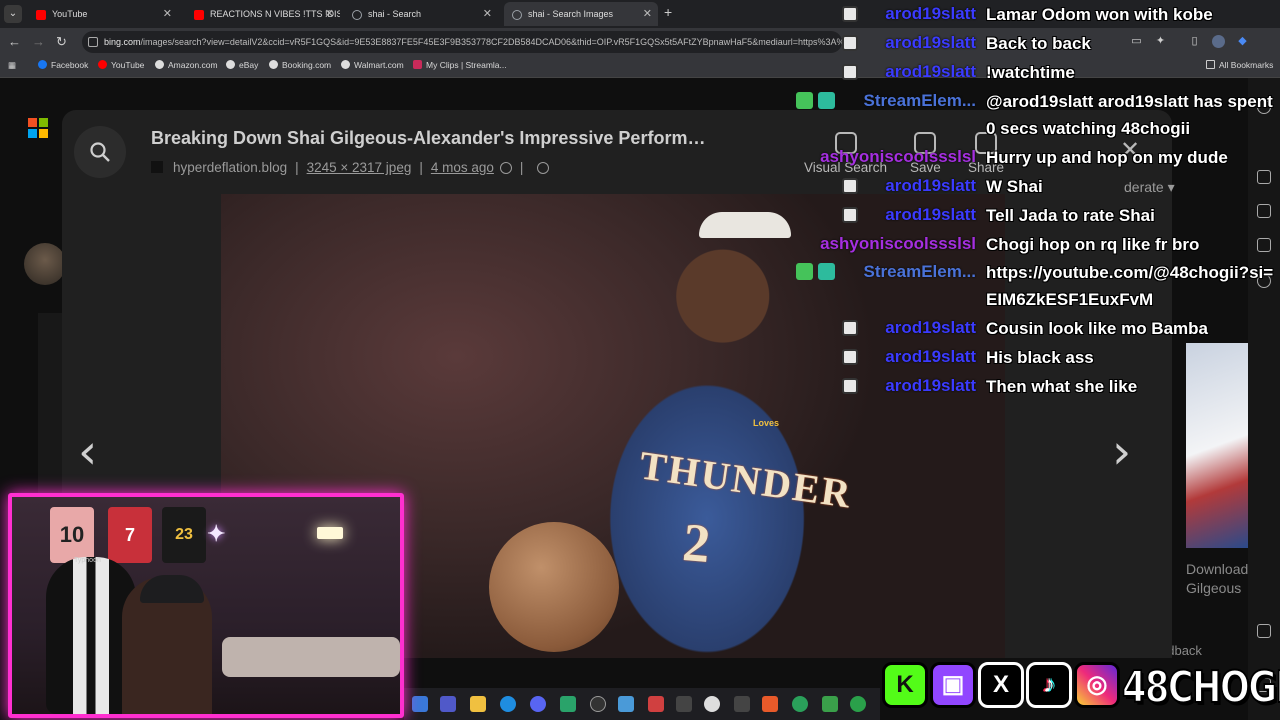 Image resolution: width=1280 pixels, height=720 pixels. I want to click on instagram-icon: ◎, so click(1097, 685).